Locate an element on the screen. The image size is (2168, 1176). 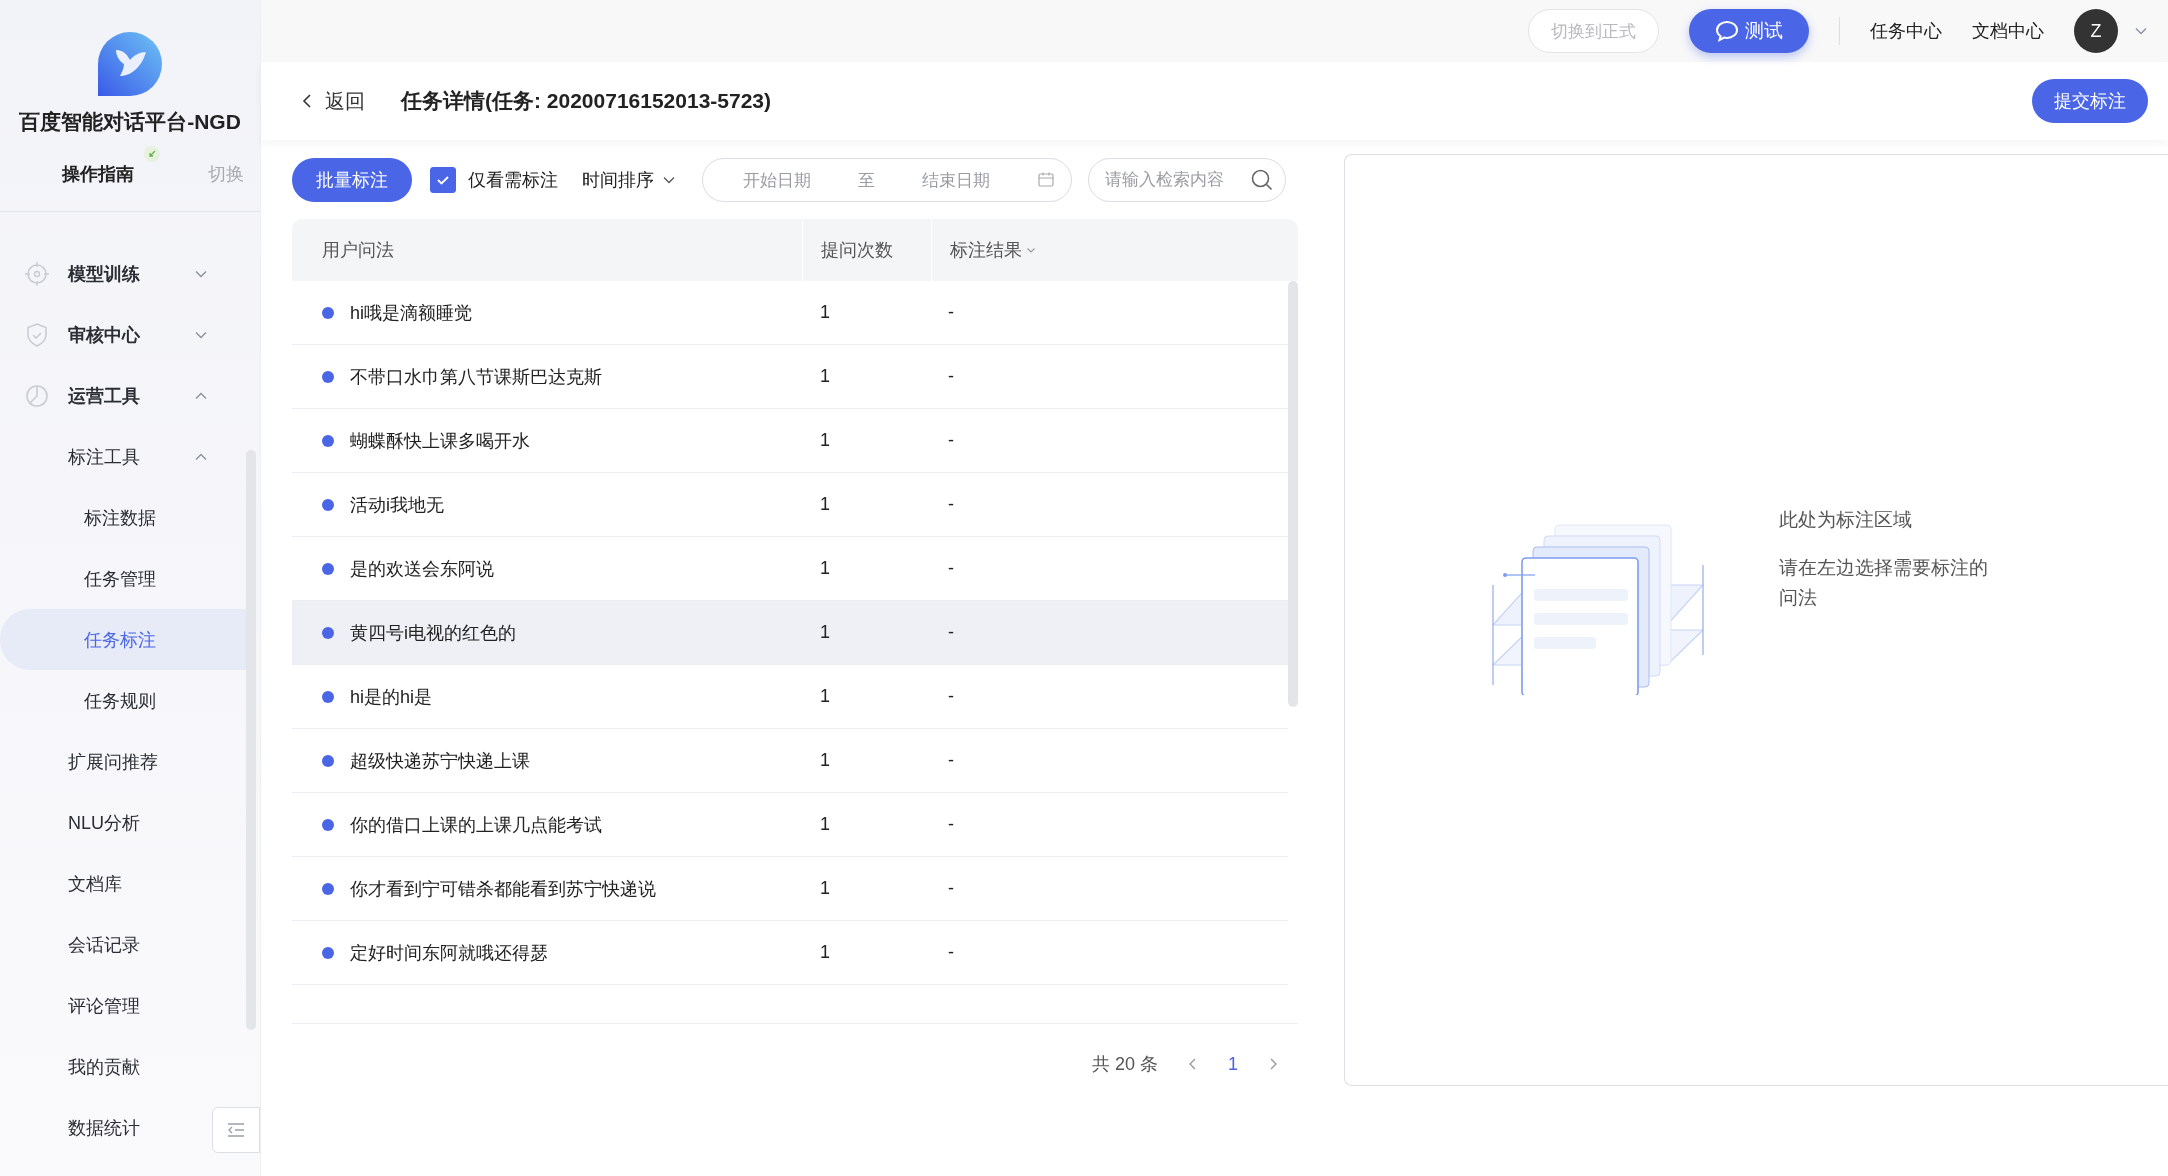
collapse-button is located at coordinates (236, 1130).